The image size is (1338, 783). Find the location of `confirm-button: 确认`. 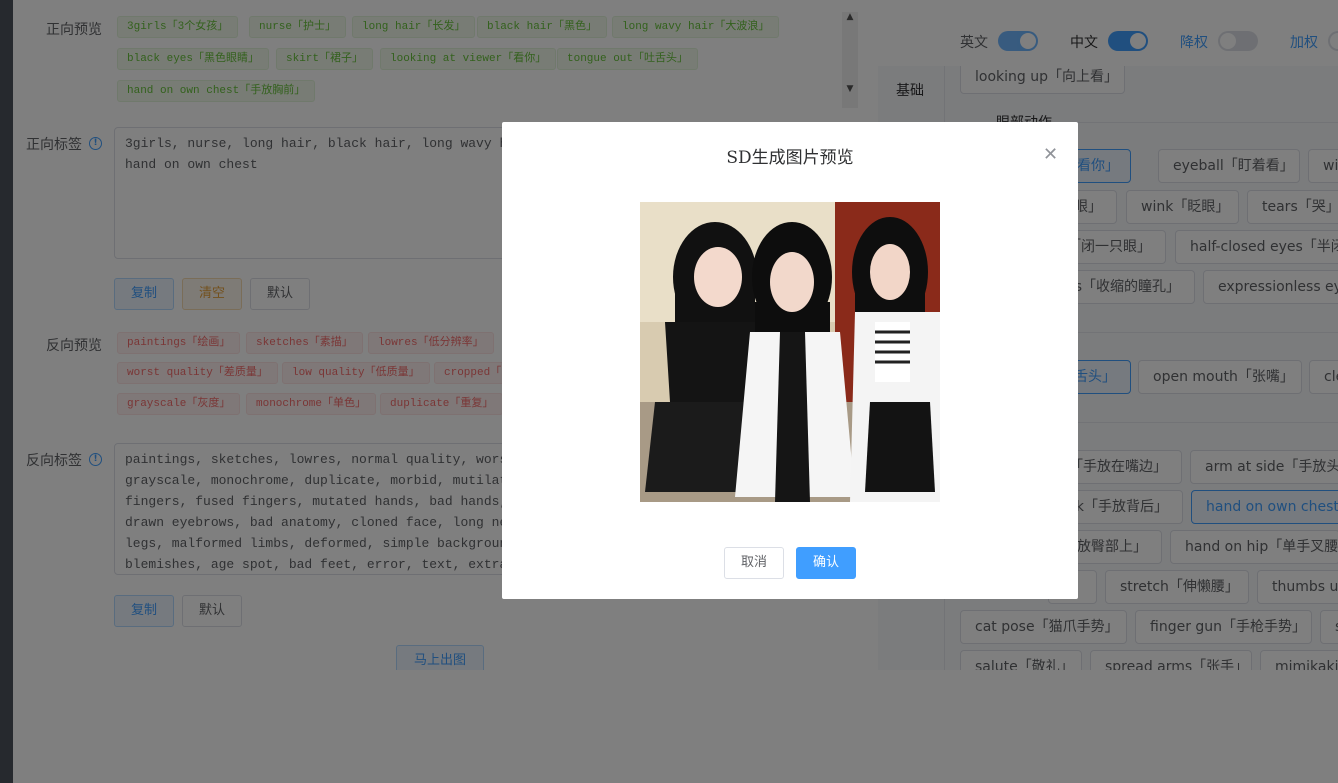

confirm-button: 确认 is located at coordinates (826, 563).